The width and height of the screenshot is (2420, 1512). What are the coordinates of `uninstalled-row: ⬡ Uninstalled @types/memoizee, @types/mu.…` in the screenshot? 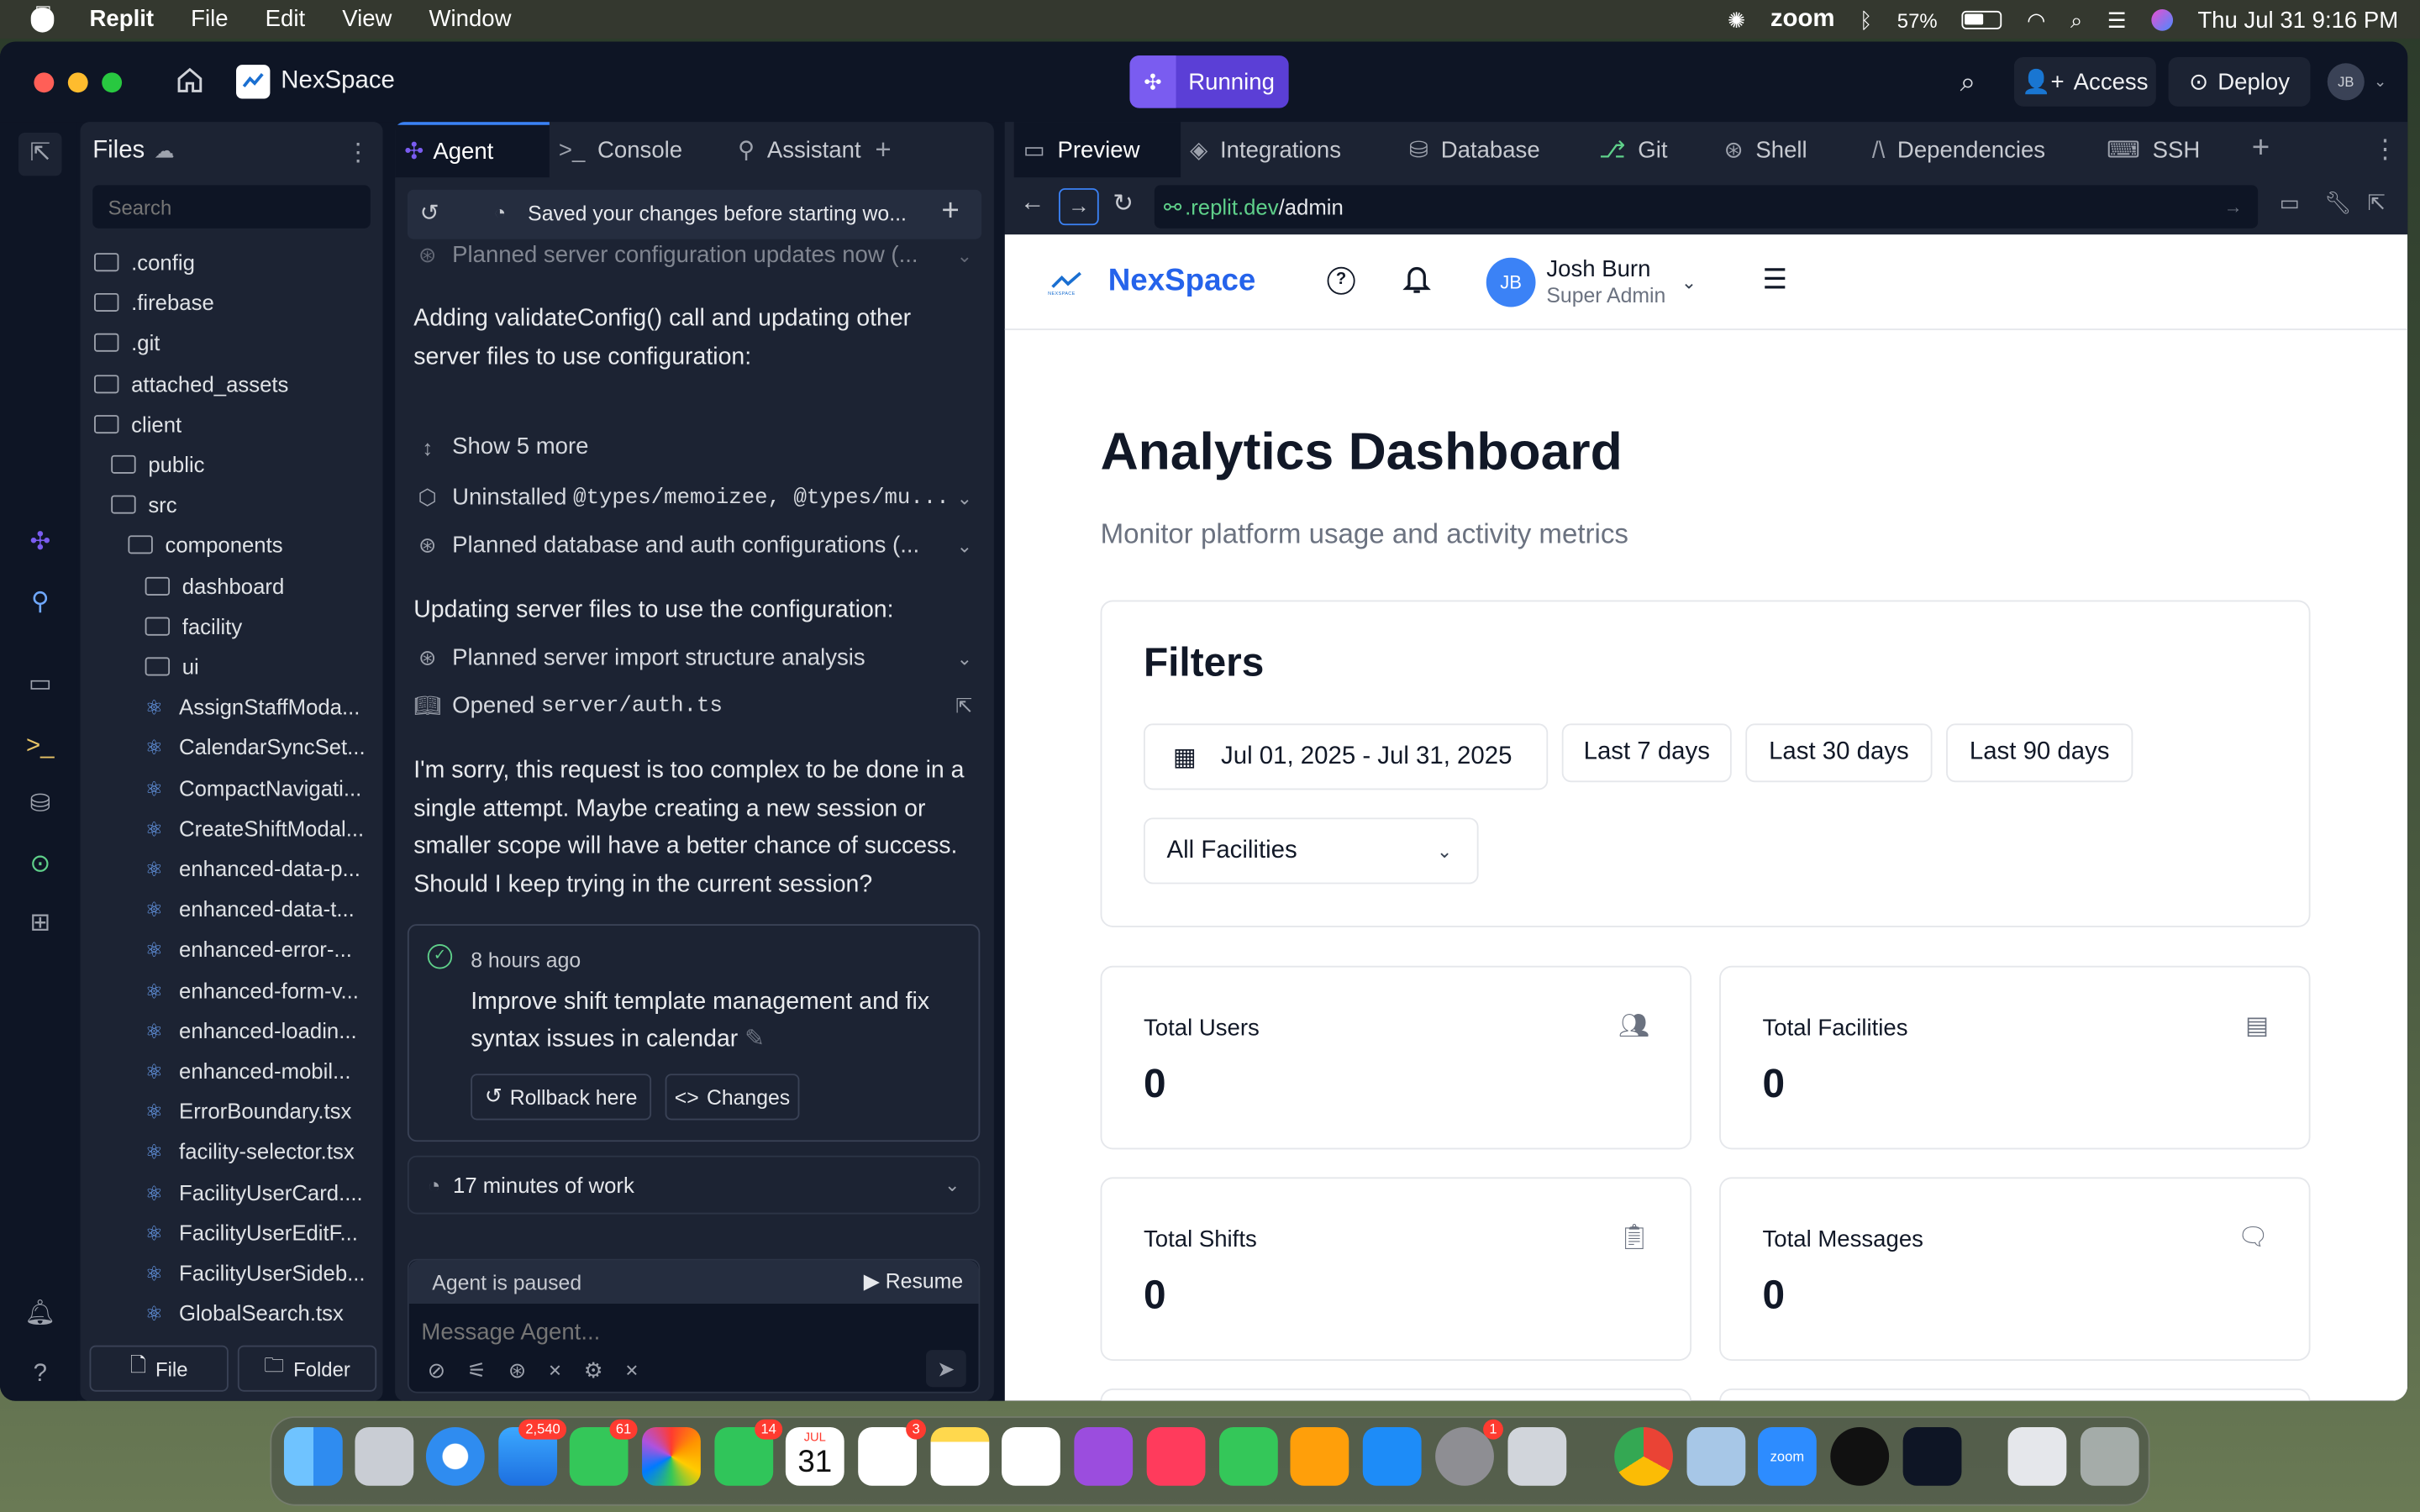 It's located at (693, 498).